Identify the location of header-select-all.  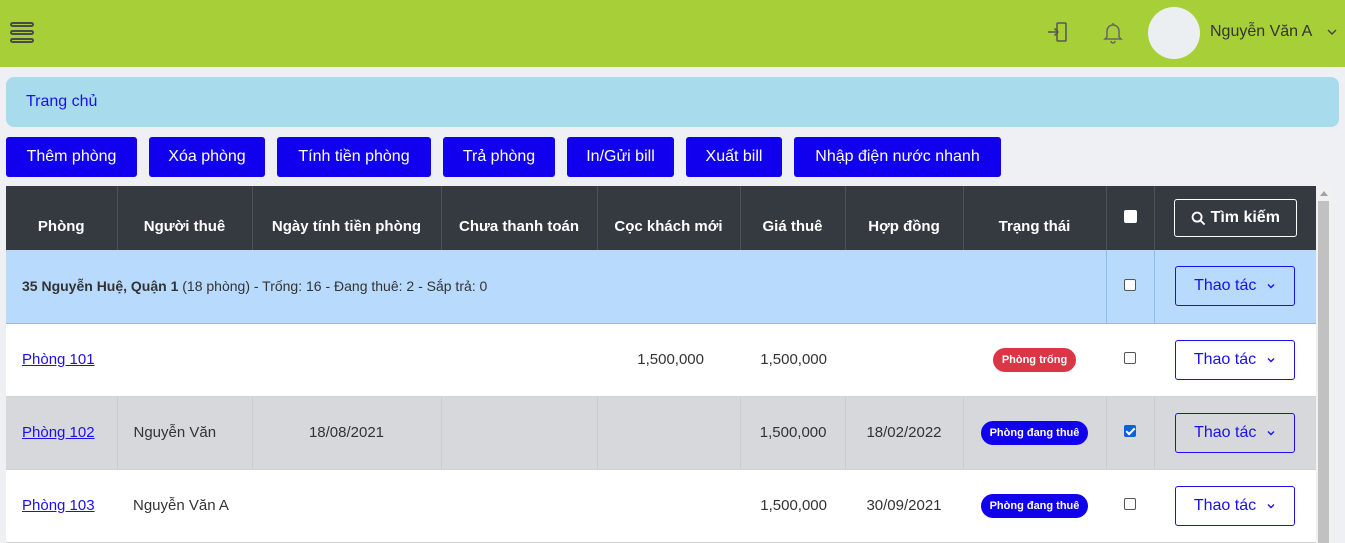
(1130, 218).